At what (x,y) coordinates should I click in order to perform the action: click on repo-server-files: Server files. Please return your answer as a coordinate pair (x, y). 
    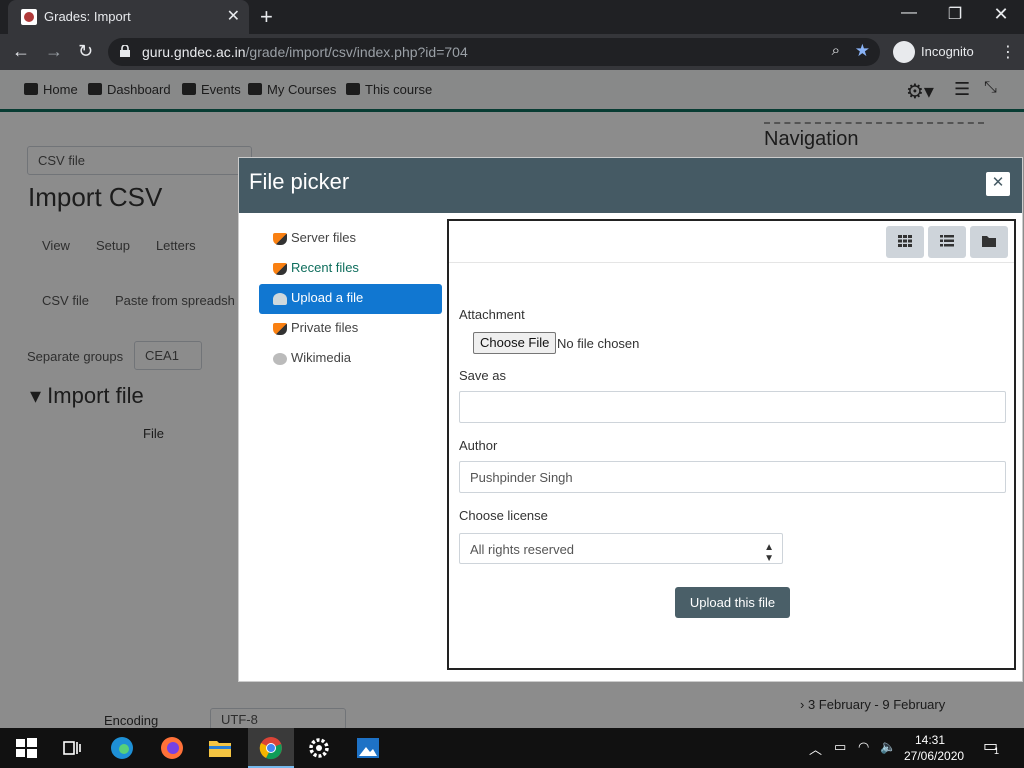
    Looking at the image, I should click on (350, 239).